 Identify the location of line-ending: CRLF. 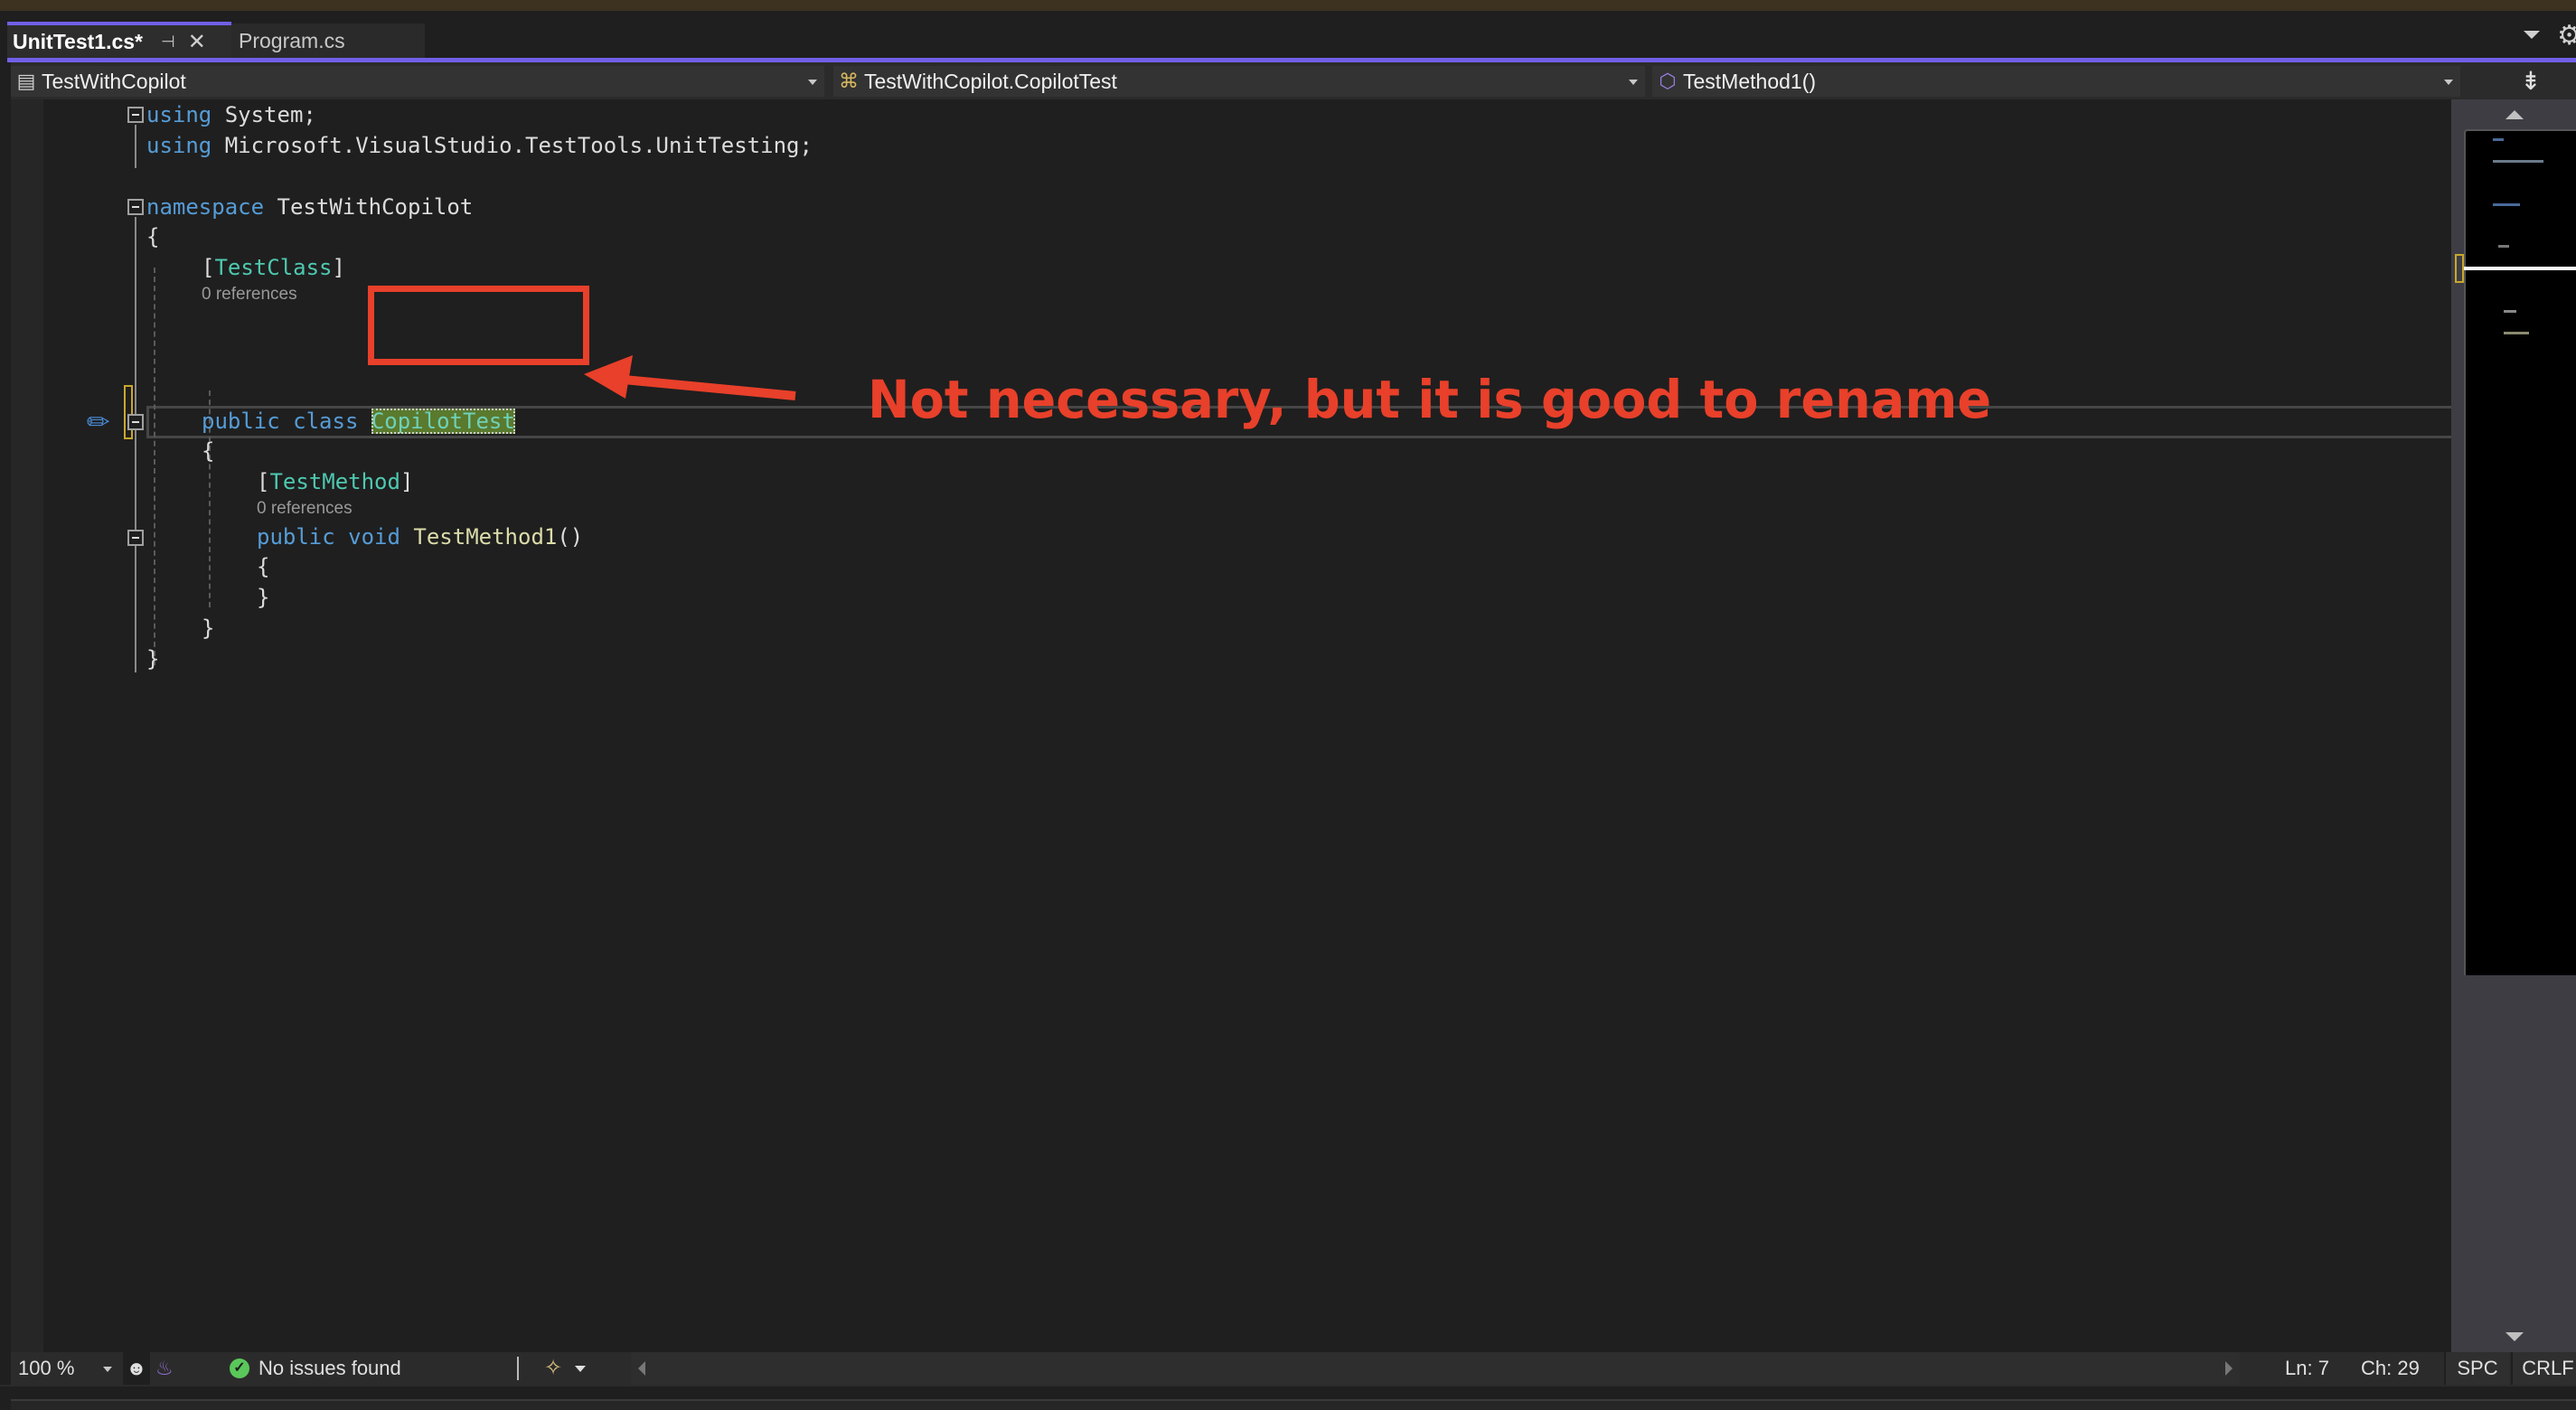
(2543, 1369).